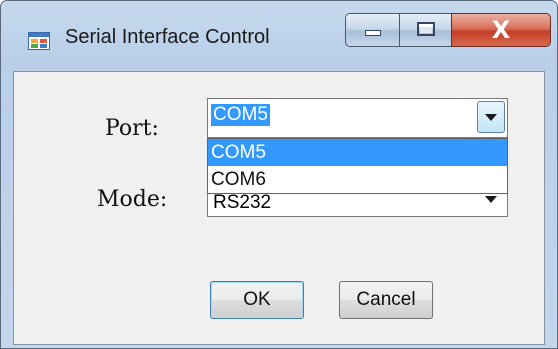 The height and width of the screenshot is (349, 558). Describe the element at coordinates (257, 300) in the screenshot. I see `ok-button: OK` at that location.